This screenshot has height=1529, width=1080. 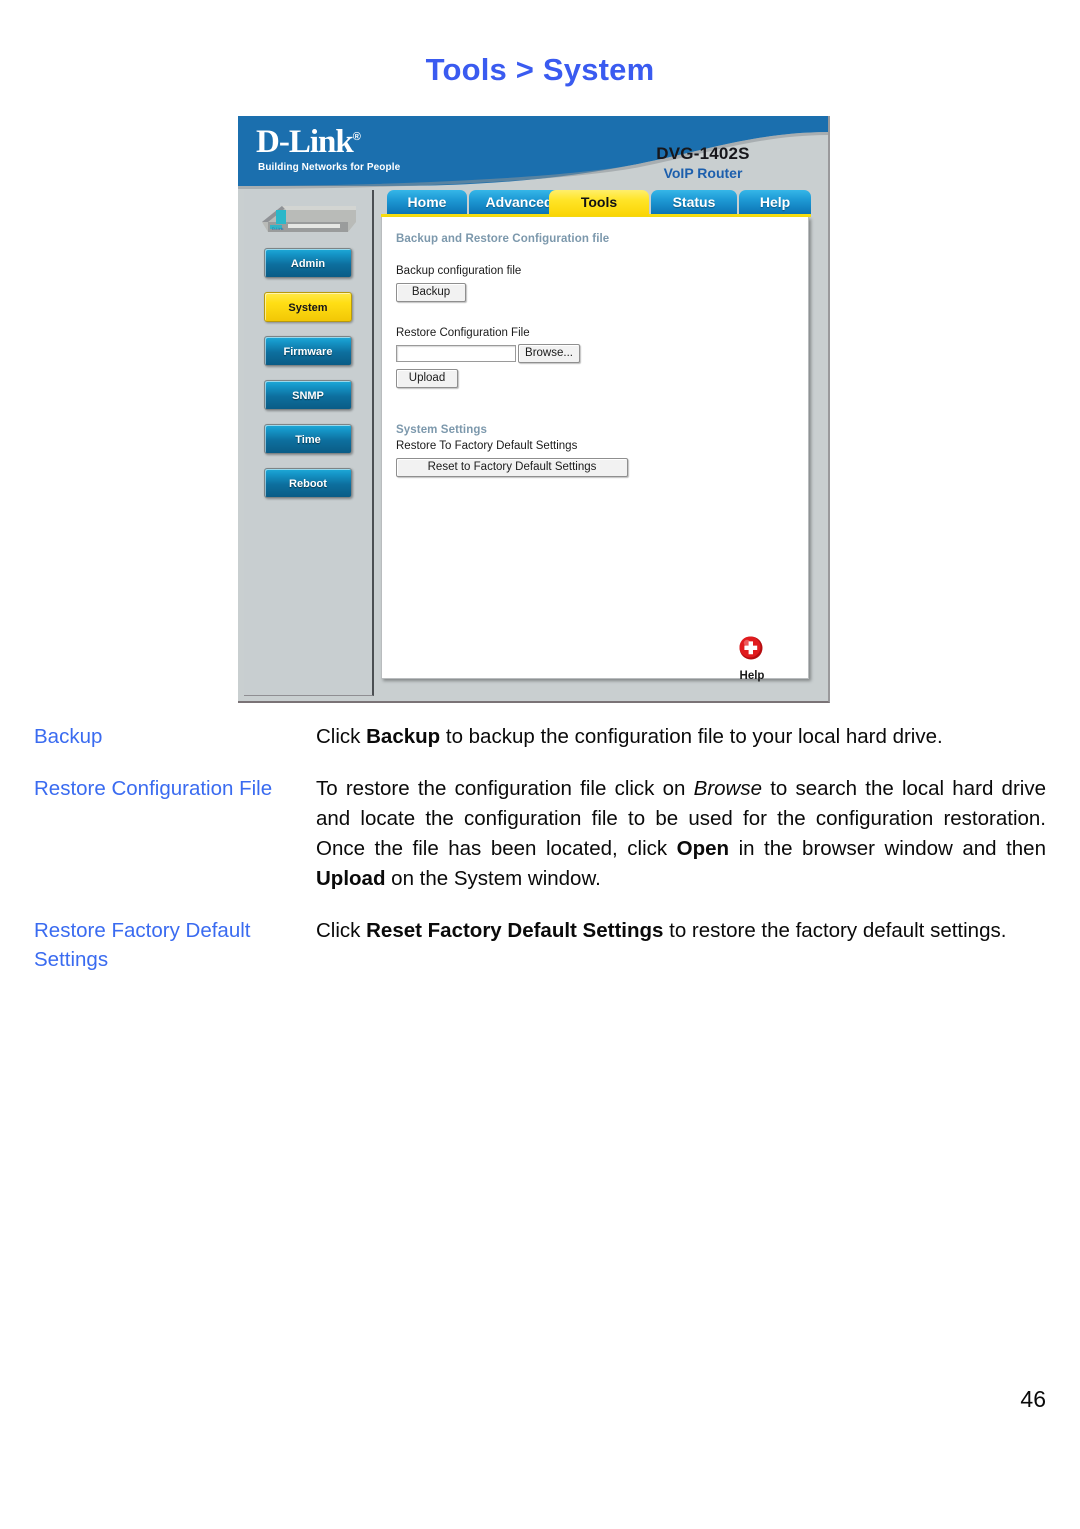 I want to click on sidebar-item-label: Reboot, so click(x=308, y=484).